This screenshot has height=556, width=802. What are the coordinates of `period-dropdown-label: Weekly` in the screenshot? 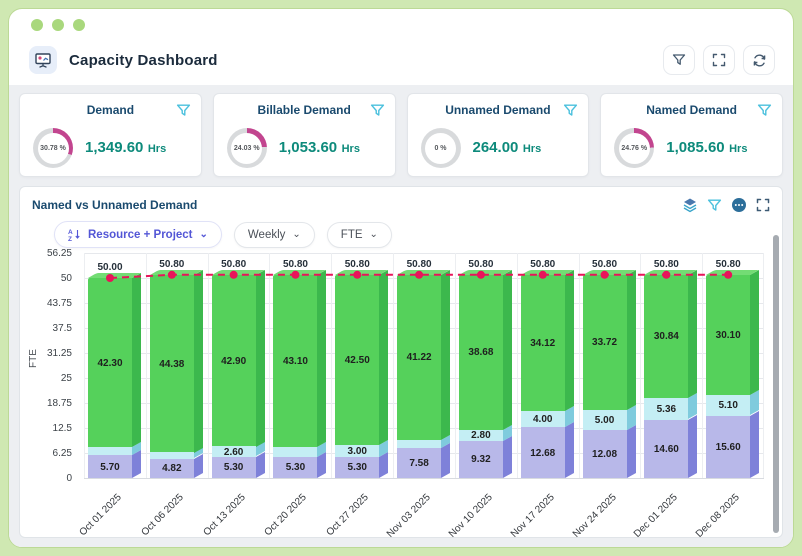 It's located at (266, 234).